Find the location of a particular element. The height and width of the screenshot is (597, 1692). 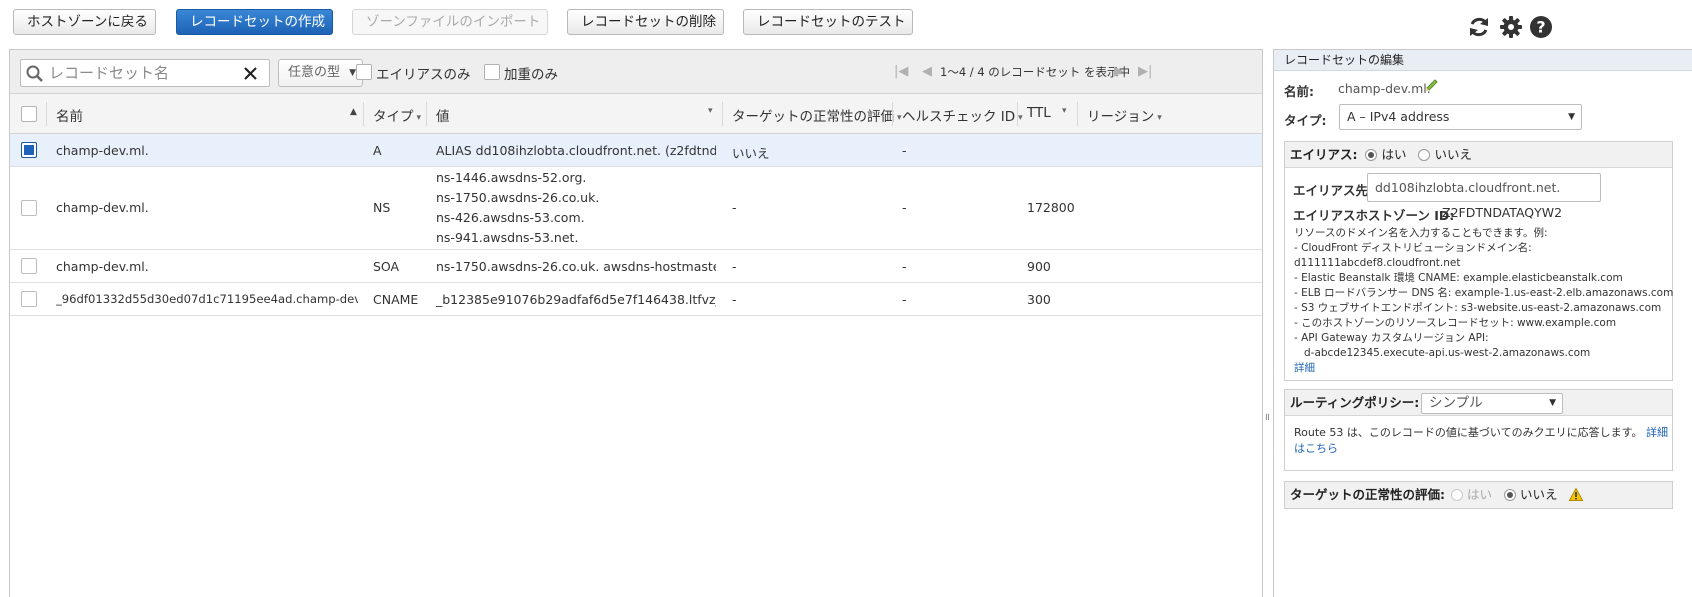

column-header-ttl: TTL is located at coordinates (1039, 113).